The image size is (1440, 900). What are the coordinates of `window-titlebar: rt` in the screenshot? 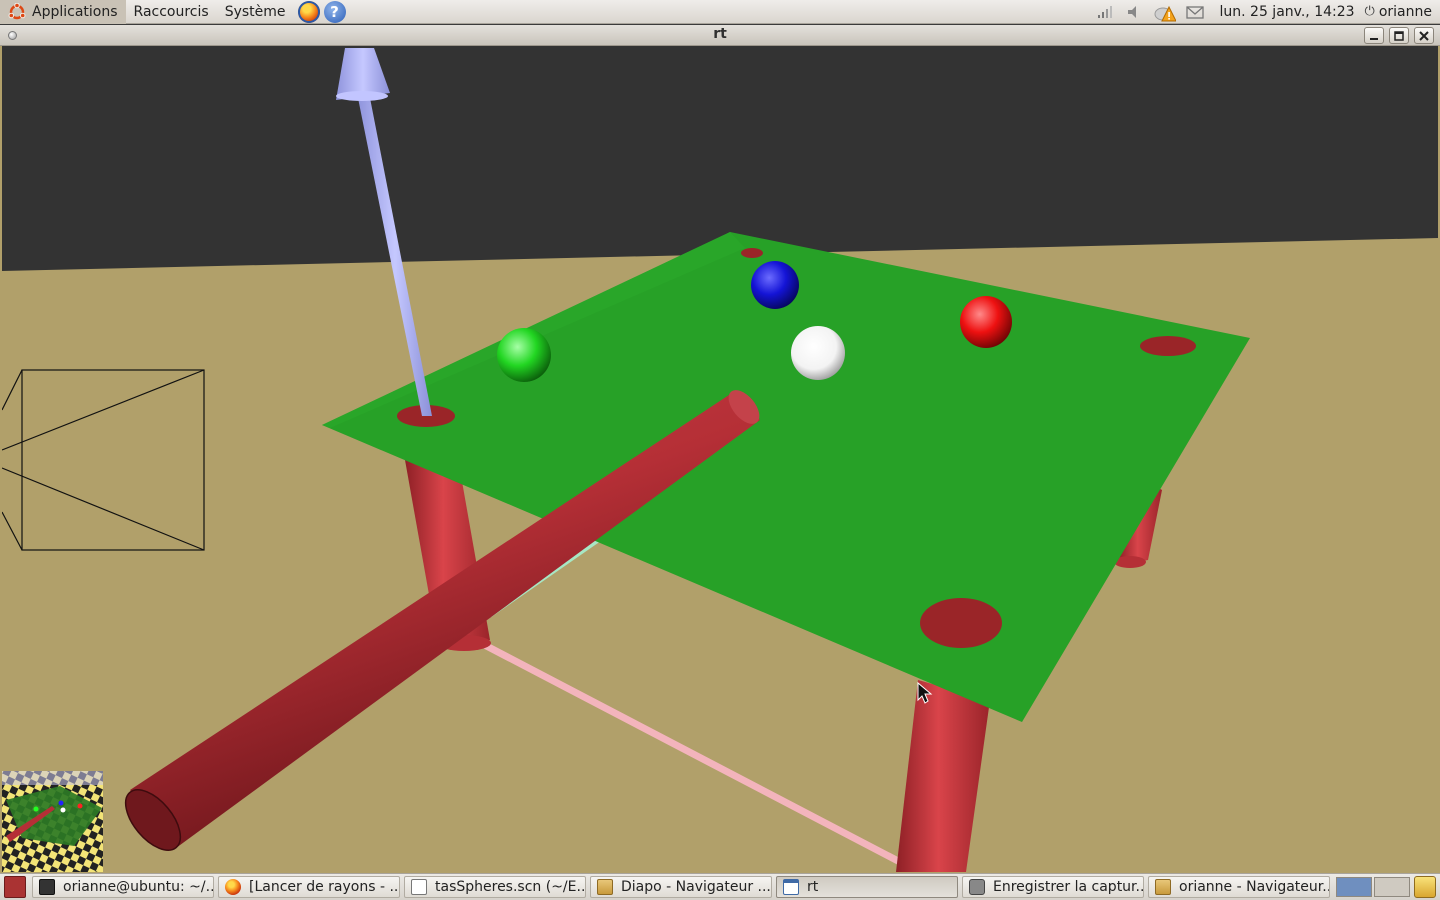 It's located at (720, 35).